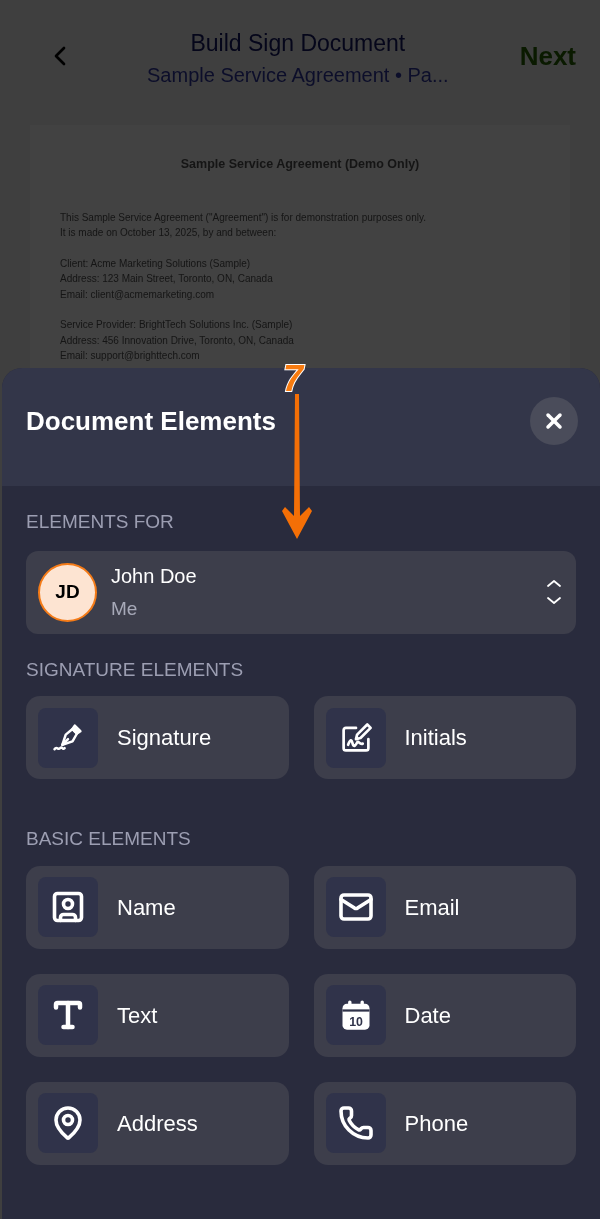 The image size is (600, 1219). What do you see at coordinates (444, 1123) in the screenshot?
I see `element-button: Phone` at bounding box center [444, 1123].